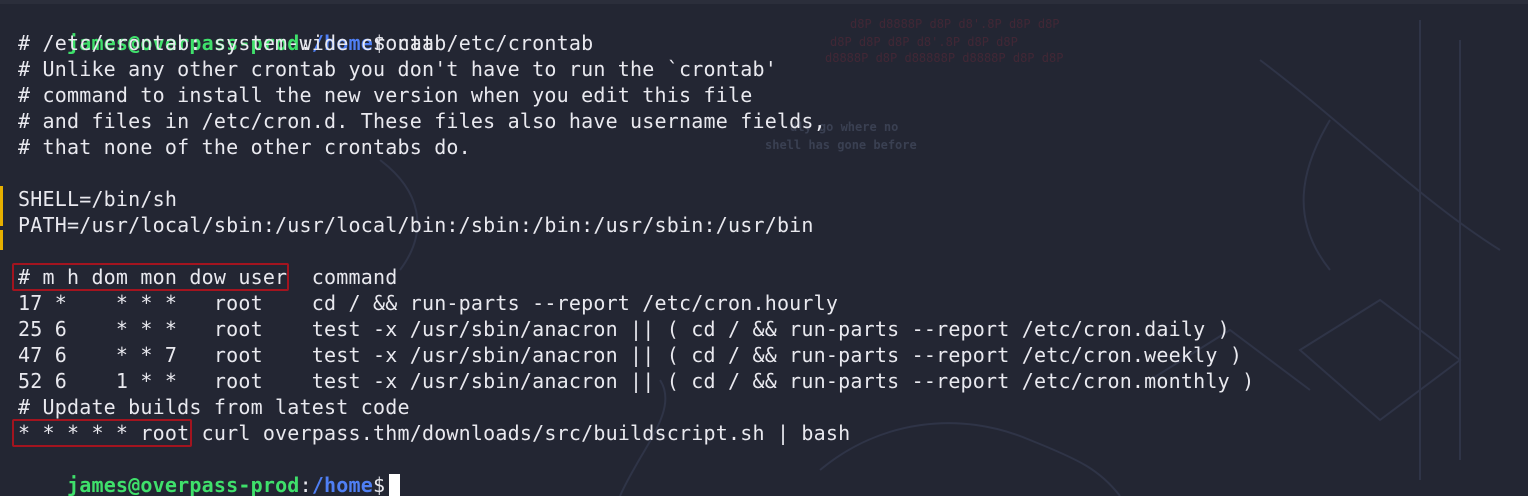 This screenshot has width=1528, height=496. I want to click on output-line: SHELL=/bin/sh, so click(98, 199).